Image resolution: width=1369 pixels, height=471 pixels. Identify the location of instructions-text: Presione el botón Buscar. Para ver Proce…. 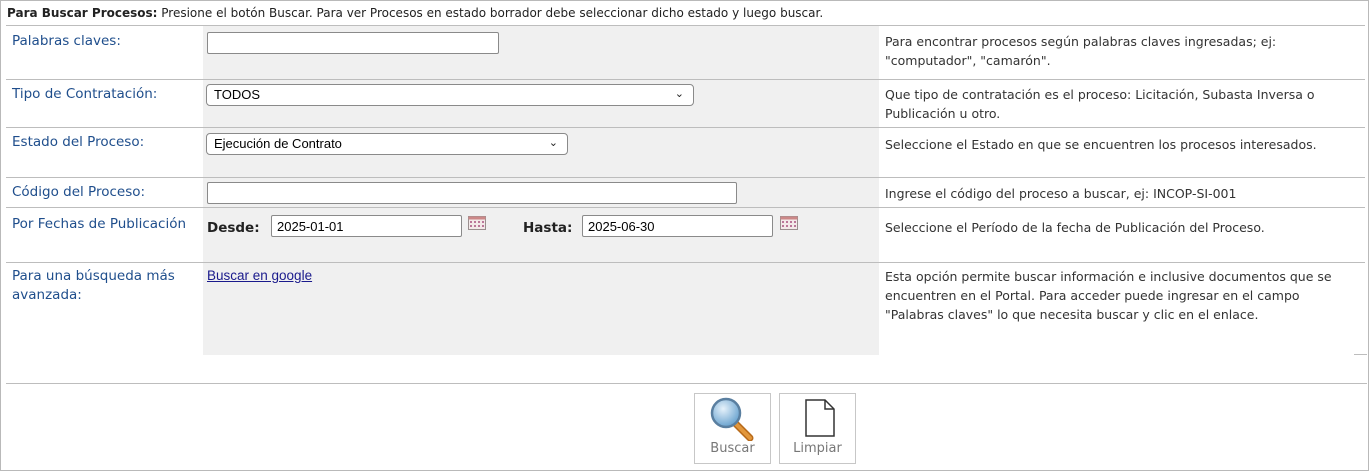
(490, 13).